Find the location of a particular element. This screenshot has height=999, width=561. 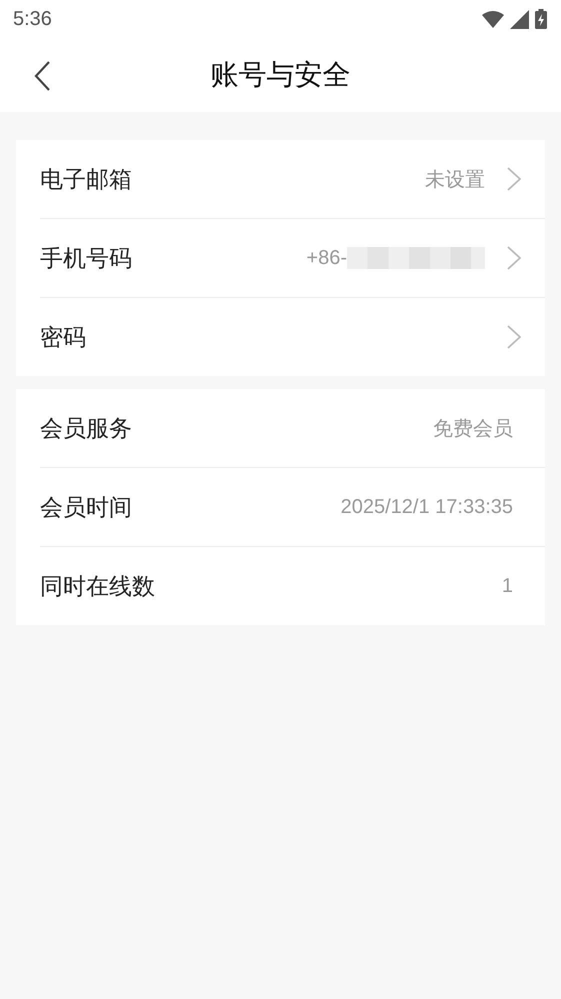

row-label: 手机号码 is located at coordinates (86, 259).